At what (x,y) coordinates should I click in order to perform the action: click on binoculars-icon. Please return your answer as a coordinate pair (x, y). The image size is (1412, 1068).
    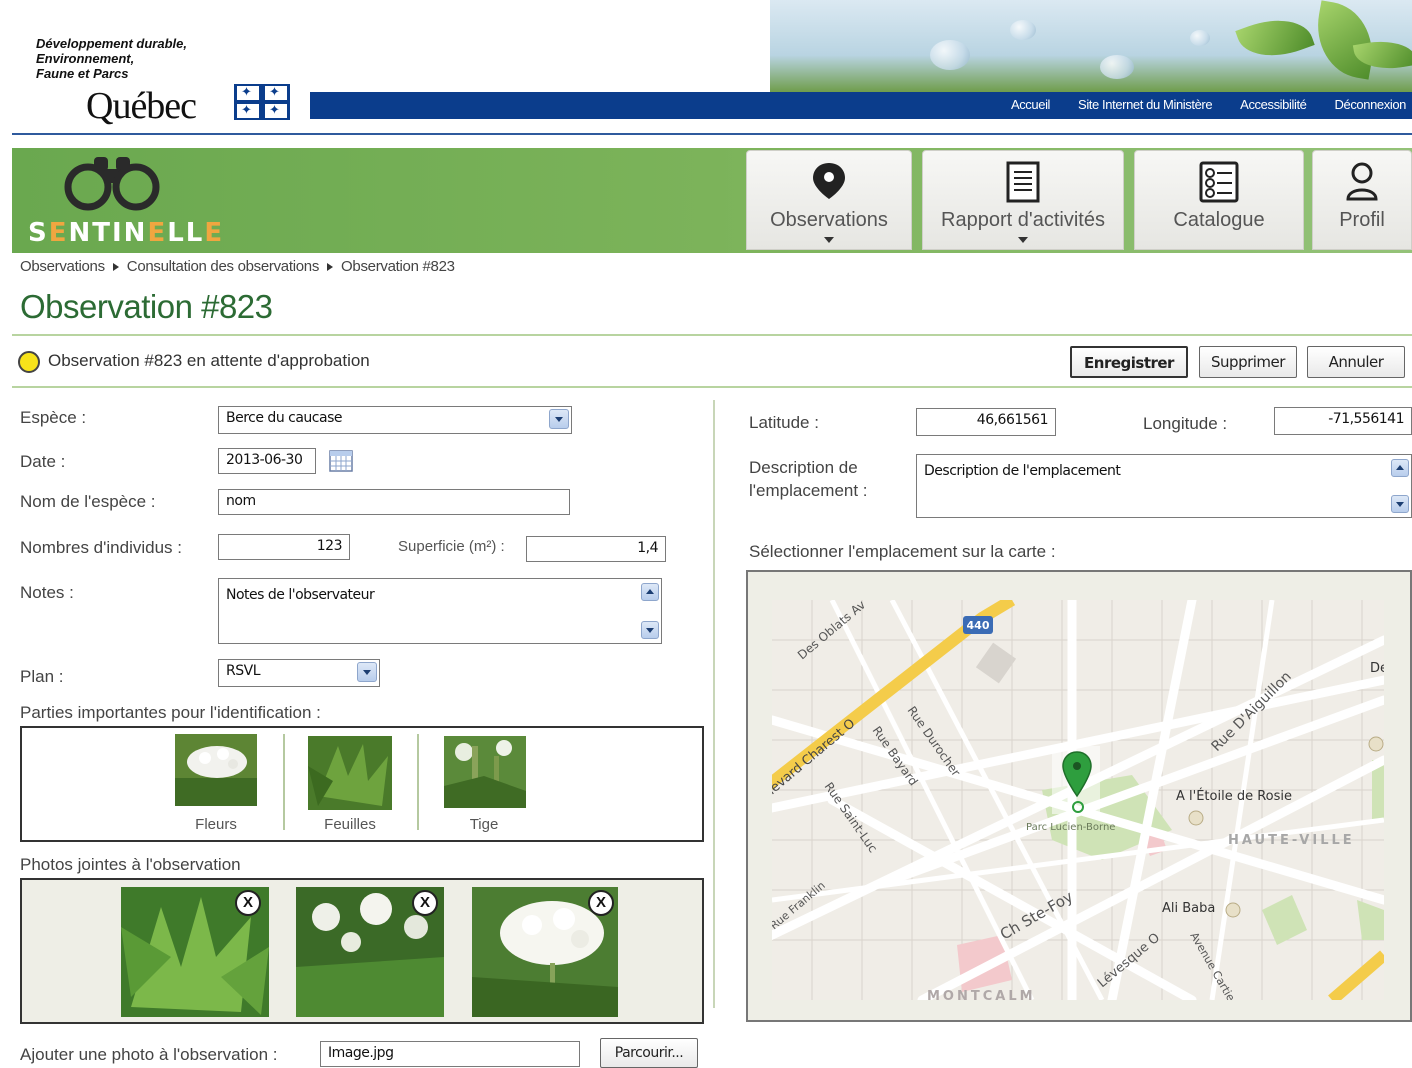
    Looking at the image, I should click on (112, 184).